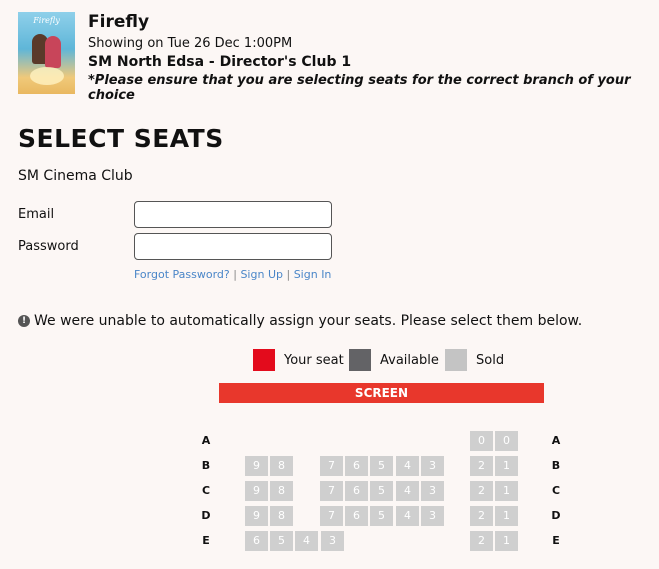 This screenshot has height=569, width=659. I want to click on seat-e2: 2, so click(481, 541).